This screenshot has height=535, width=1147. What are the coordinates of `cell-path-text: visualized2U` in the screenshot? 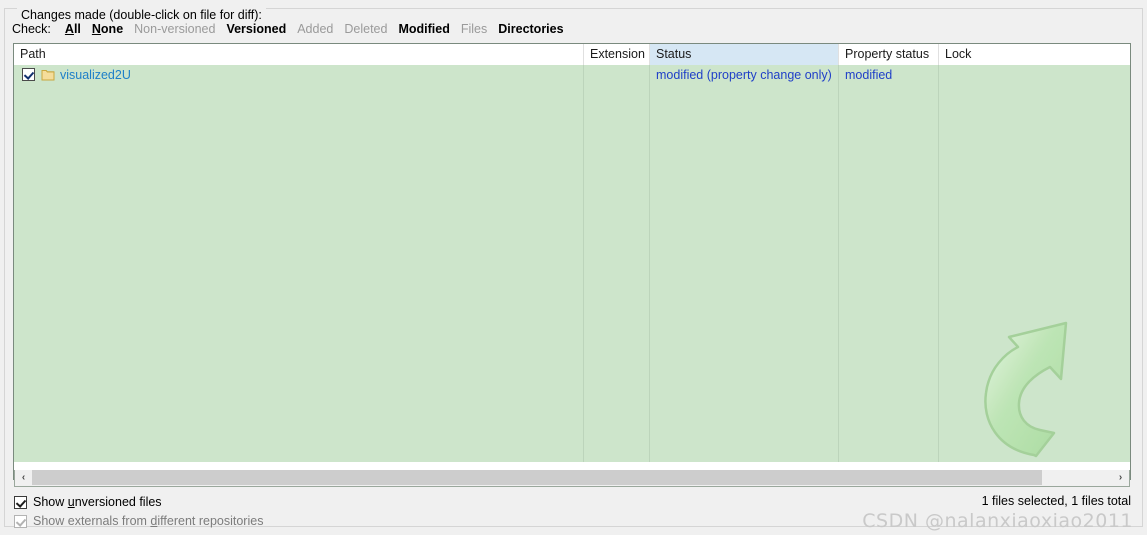 It's located at (95, 74).